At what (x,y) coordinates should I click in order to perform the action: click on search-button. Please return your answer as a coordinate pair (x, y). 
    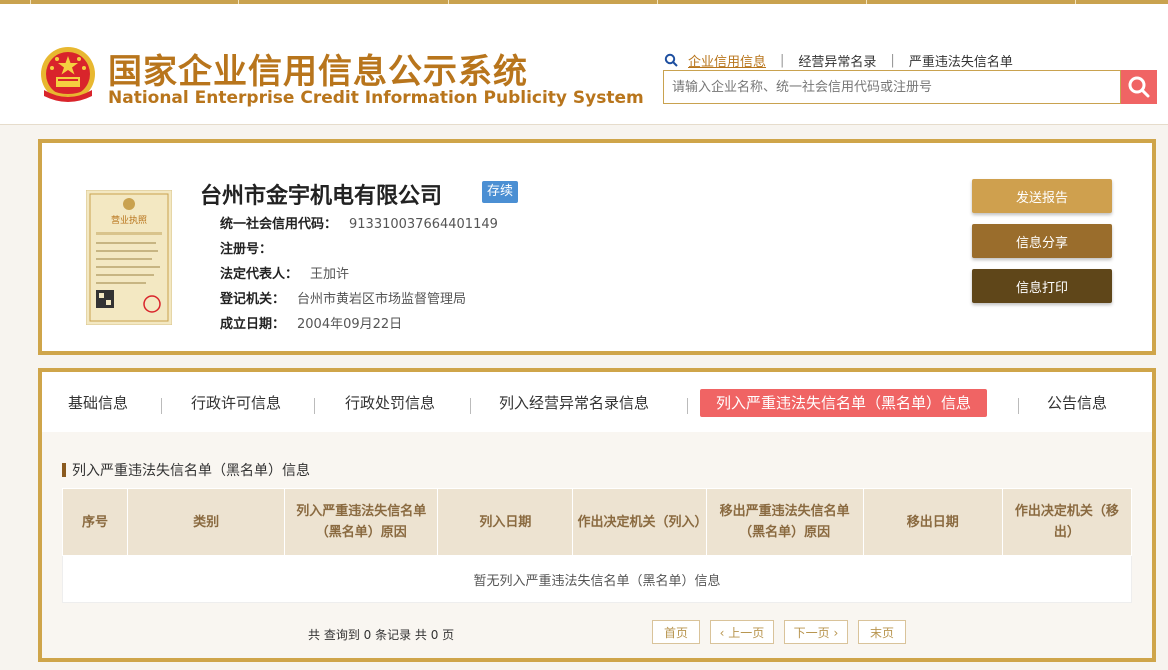
    Looking at the image, I should click on (1139, 87).